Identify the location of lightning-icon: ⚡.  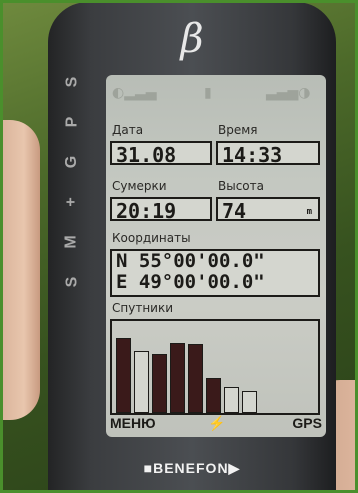
(217, 423).